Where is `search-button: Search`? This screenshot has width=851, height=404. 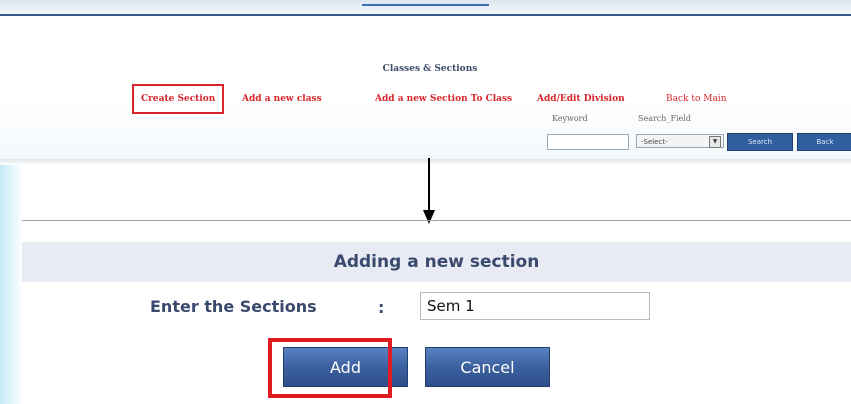
search-button: Search is located at coordinates (760, 142).